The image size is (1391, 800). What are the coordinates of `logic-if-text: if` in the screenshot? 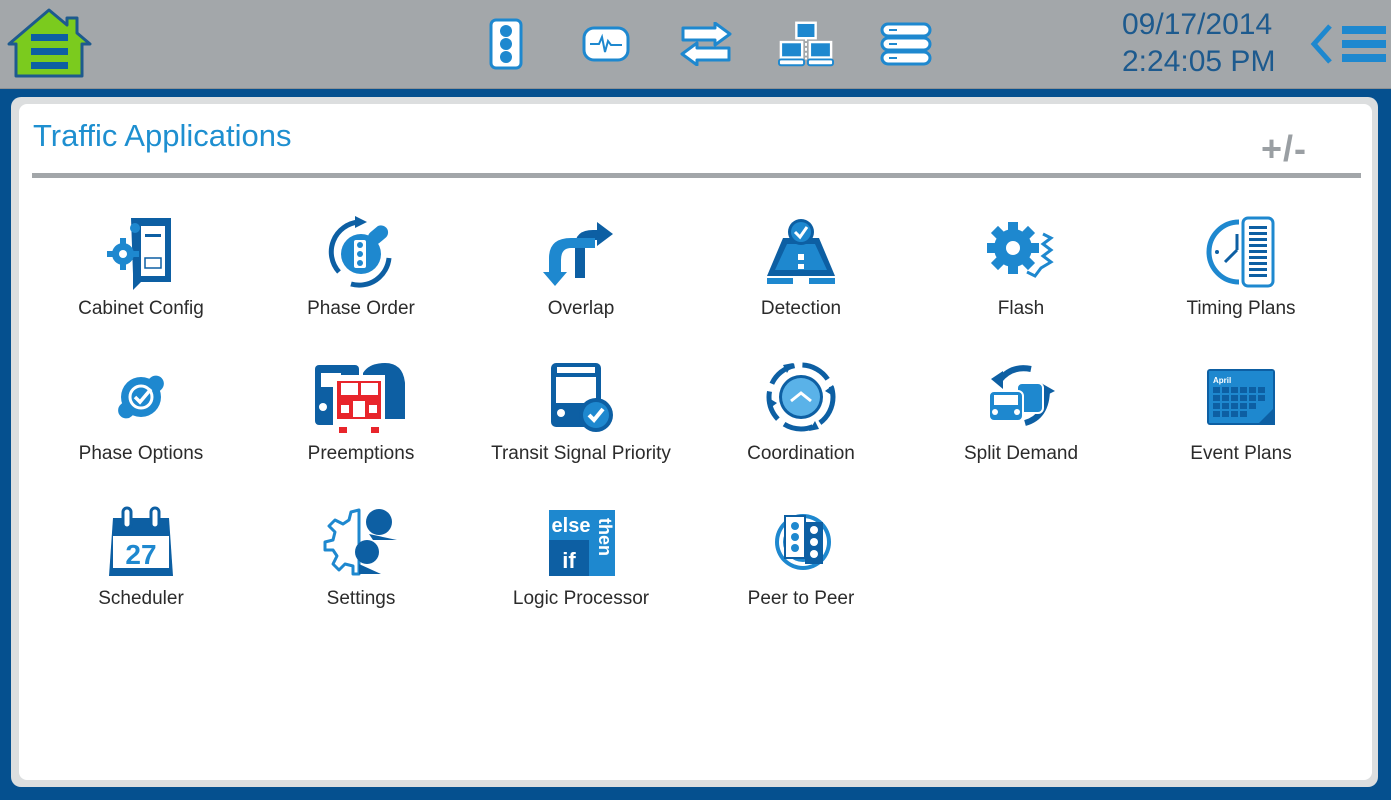 It's located at (569, 560).